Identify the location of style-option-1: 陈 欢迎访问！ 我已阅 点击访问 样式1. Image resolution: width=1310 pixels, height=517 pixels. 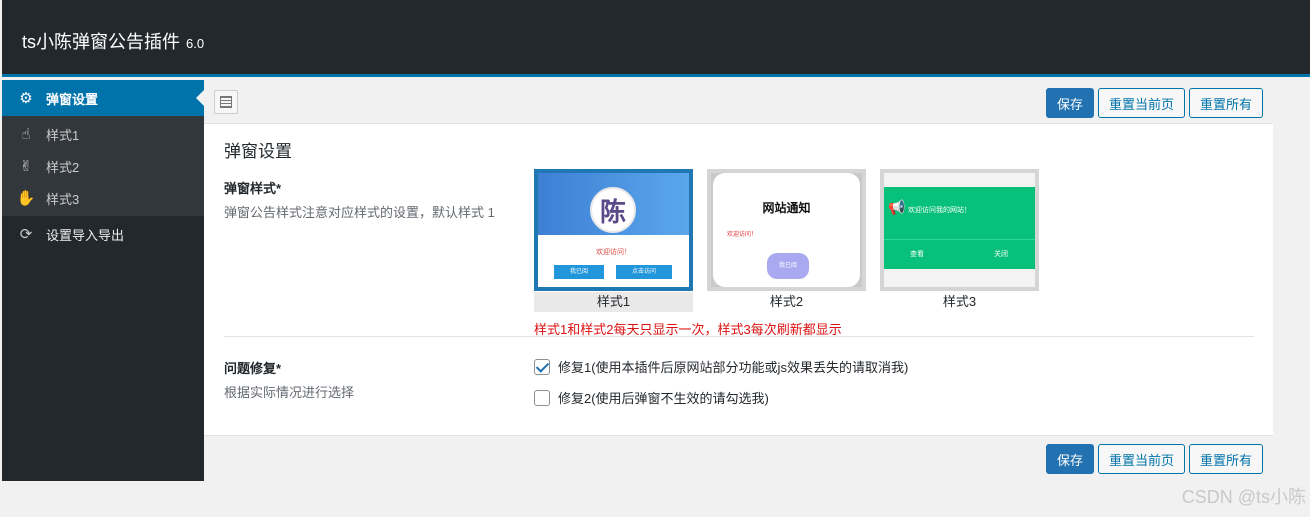
(613, 240).